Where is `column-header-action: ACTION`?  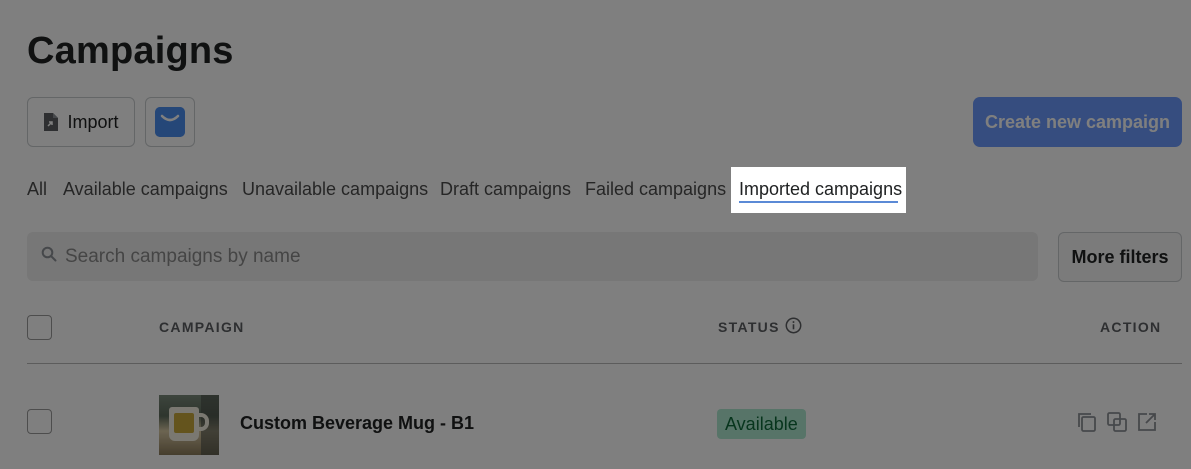 column-header-action: ACTION is located at coordinates (1131, 327).